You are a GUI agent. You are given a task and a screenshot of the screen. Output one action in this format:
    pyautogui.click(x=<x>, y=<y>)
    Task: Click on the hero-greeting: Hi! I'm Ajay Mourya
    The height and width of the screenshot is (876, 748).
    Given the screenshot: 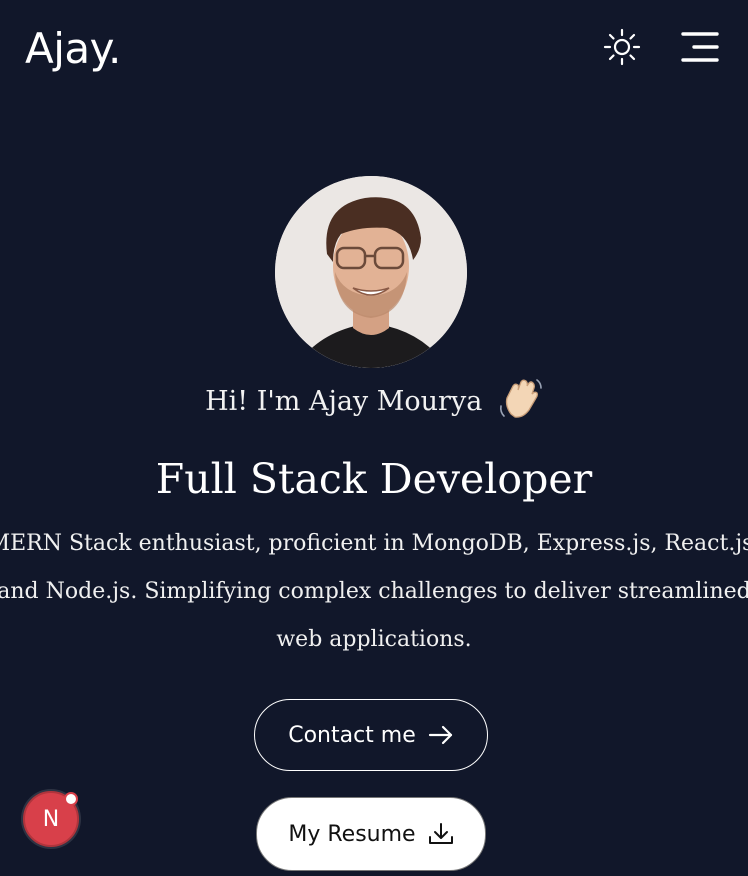 What is the action you would take?
    pyautogui.click(x=374, y=401)
    